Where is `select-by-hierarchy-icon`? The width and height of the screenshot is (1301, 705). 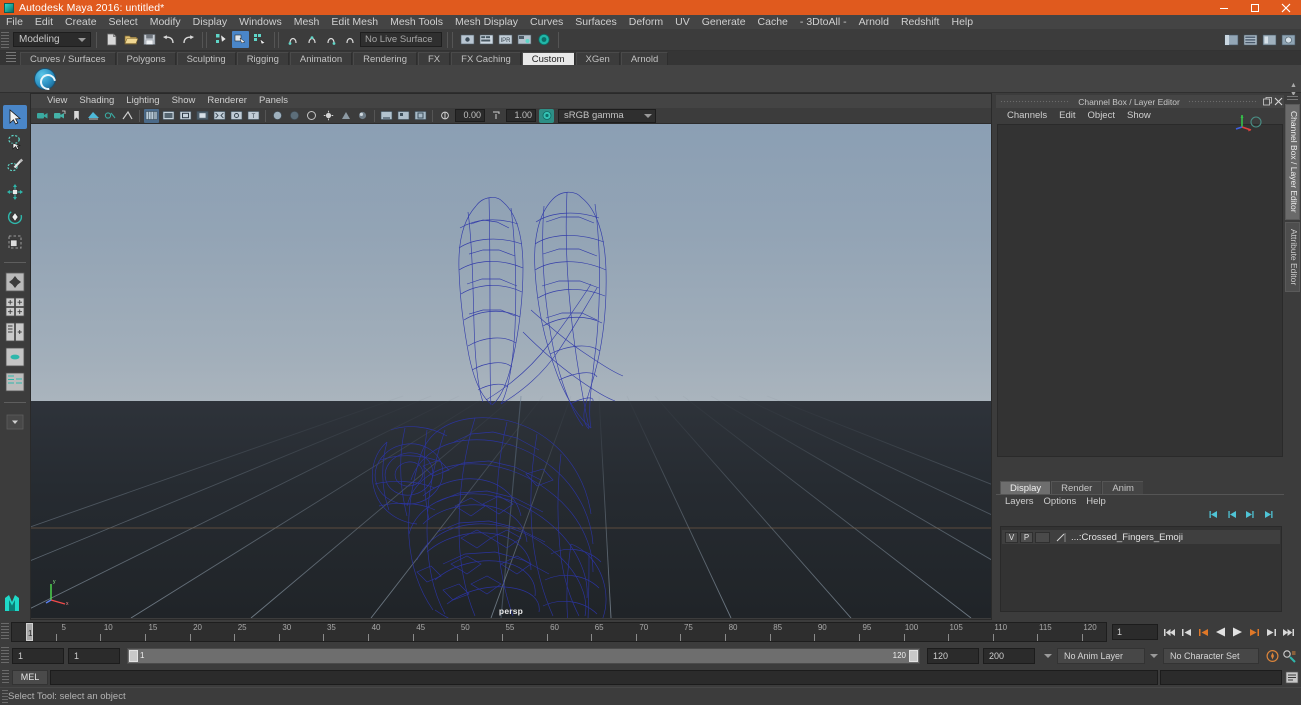
select-by-hierarchy-icon is located at coordinates (221, 39).